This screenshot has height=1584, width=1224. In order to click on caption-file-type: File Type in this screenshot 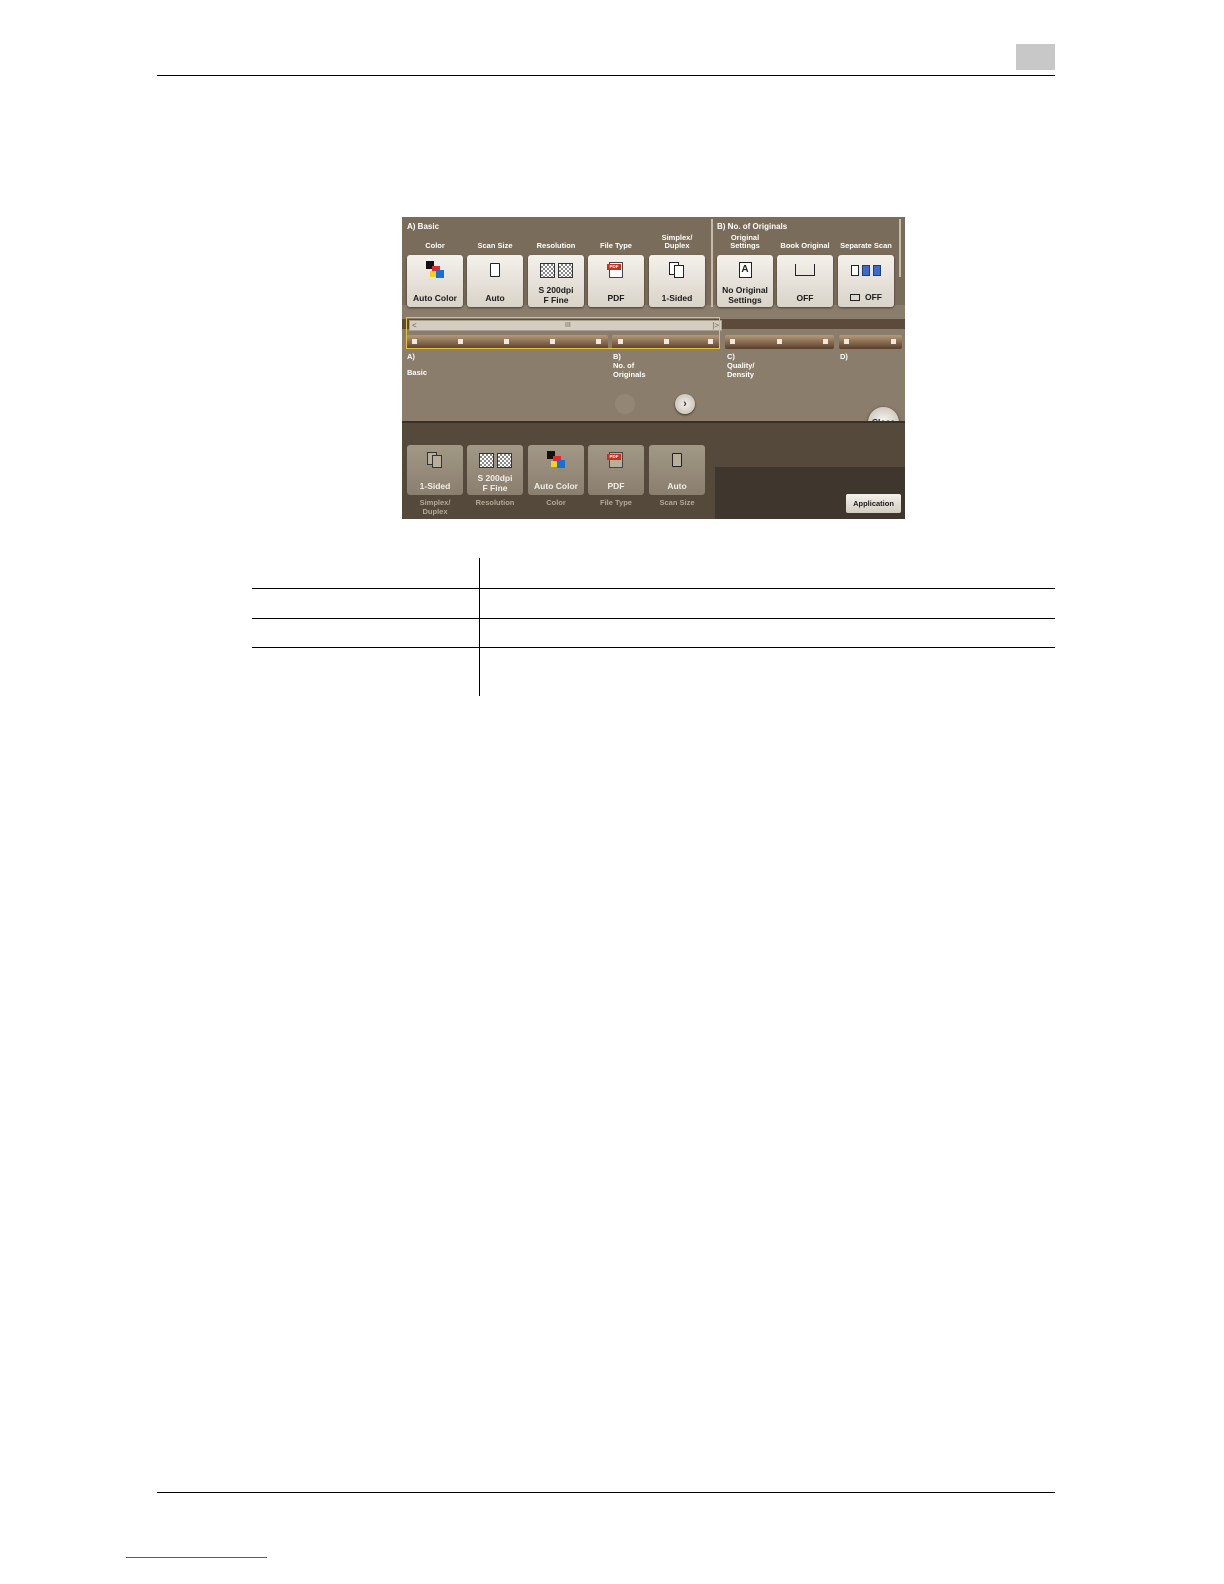, I will do `click(616, 502)`.